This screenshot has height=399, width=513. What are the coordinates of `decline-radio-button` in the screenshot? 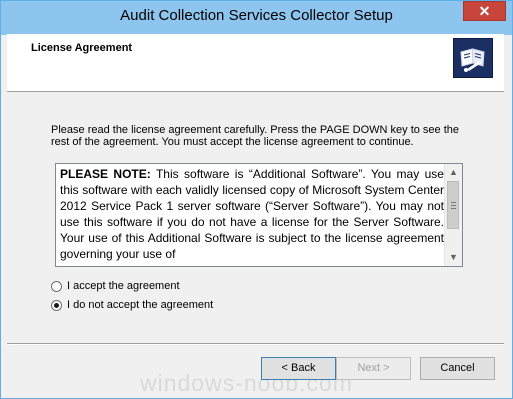 It's located at (56, 305).